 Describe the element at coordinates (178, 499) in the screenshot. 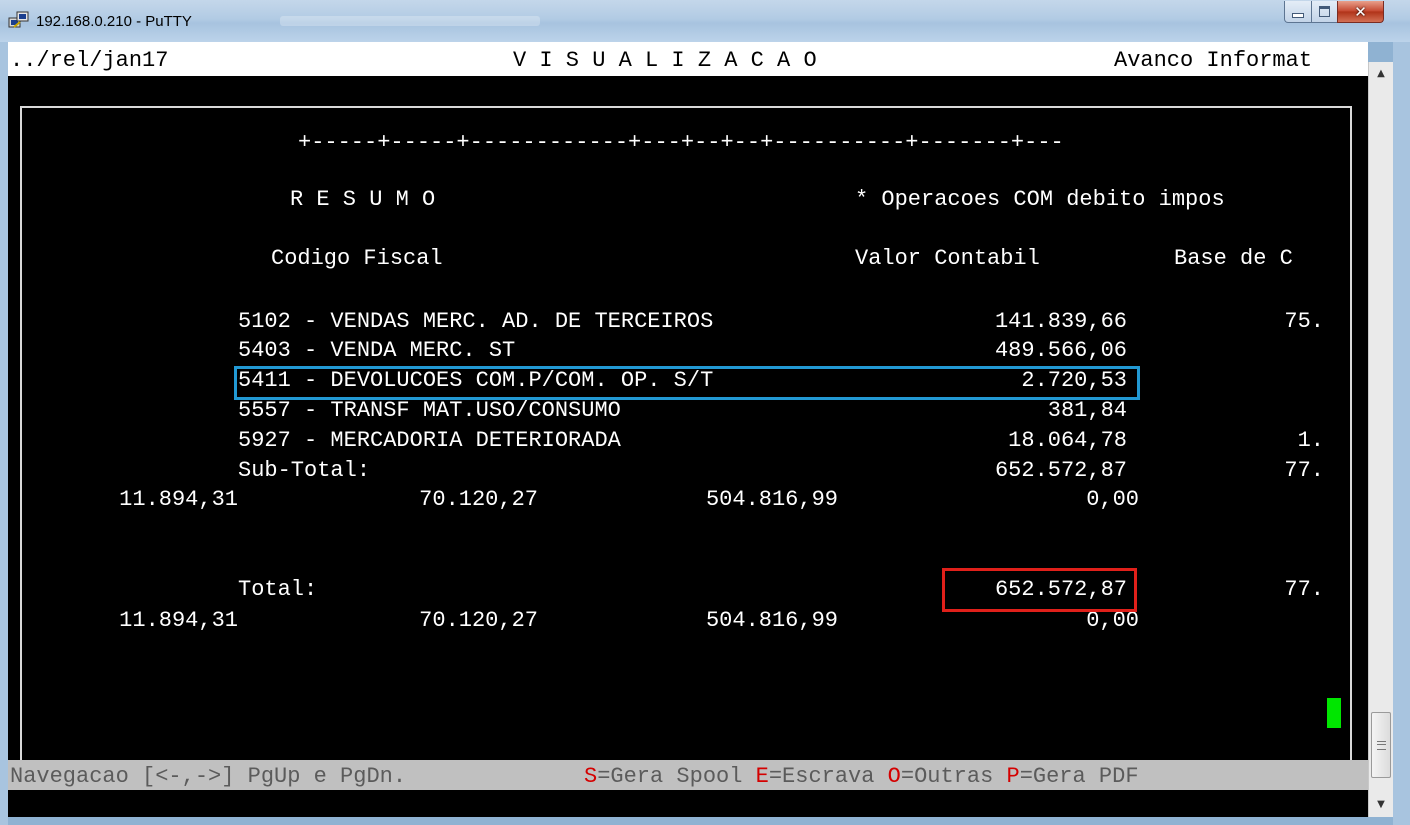

I see `subtotal-col1: 11.894,31` at that location.